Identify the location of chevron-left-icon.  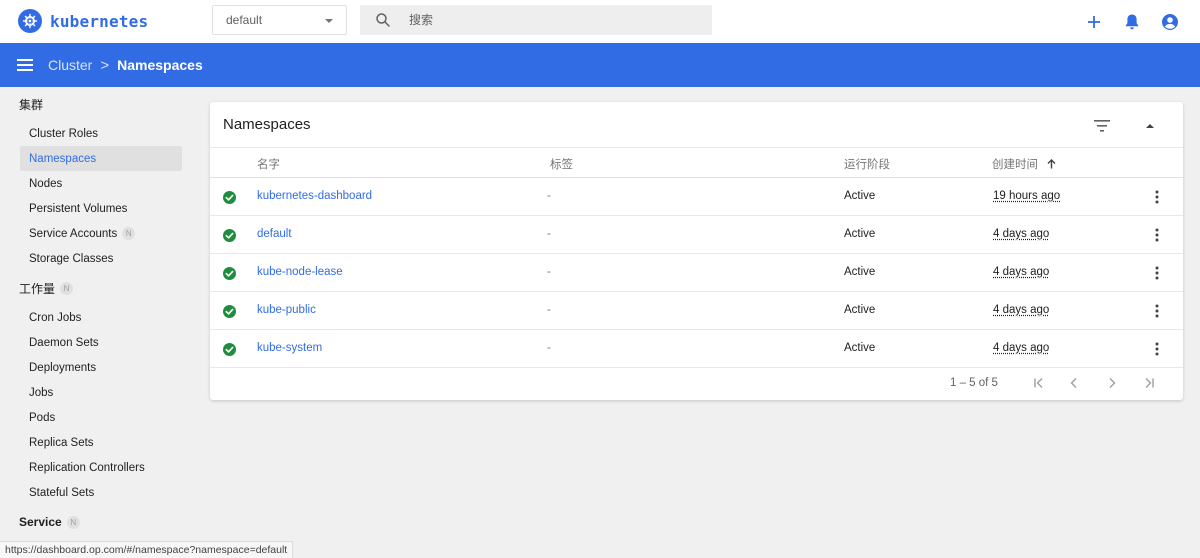
(1073, 383).